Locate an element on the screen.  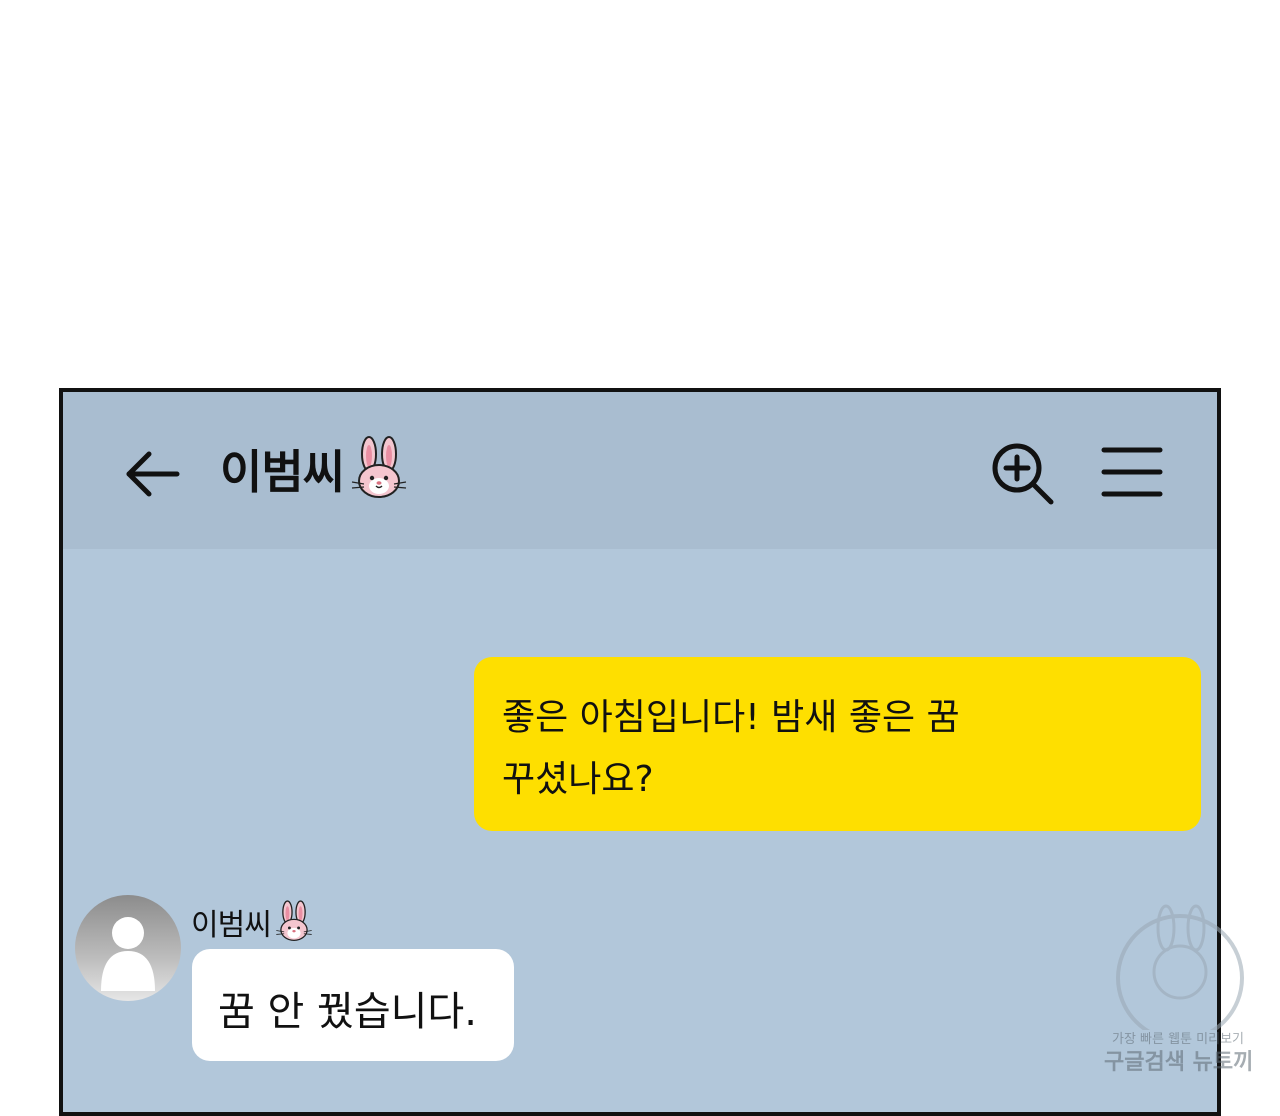
sender-name-group: 이범씨 is located at coordinates (252, 922).